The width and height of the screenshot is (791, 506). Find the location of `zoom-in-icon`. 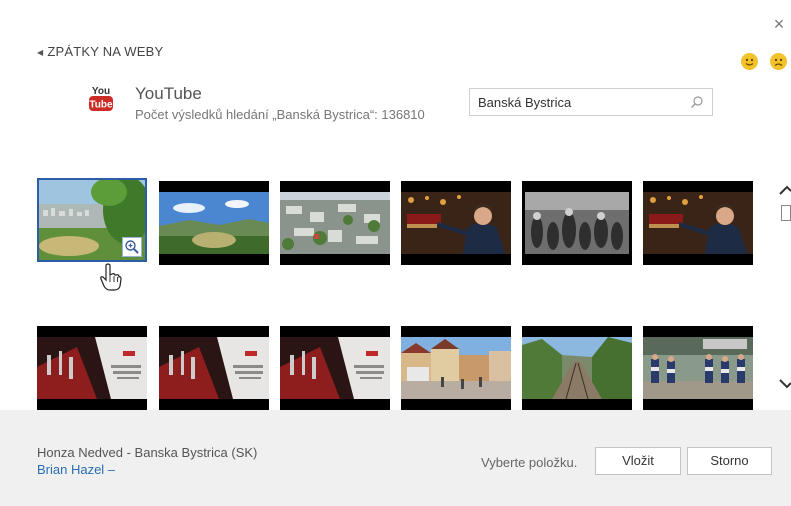

zoom-in-icon is located at coordinates (132, 247).